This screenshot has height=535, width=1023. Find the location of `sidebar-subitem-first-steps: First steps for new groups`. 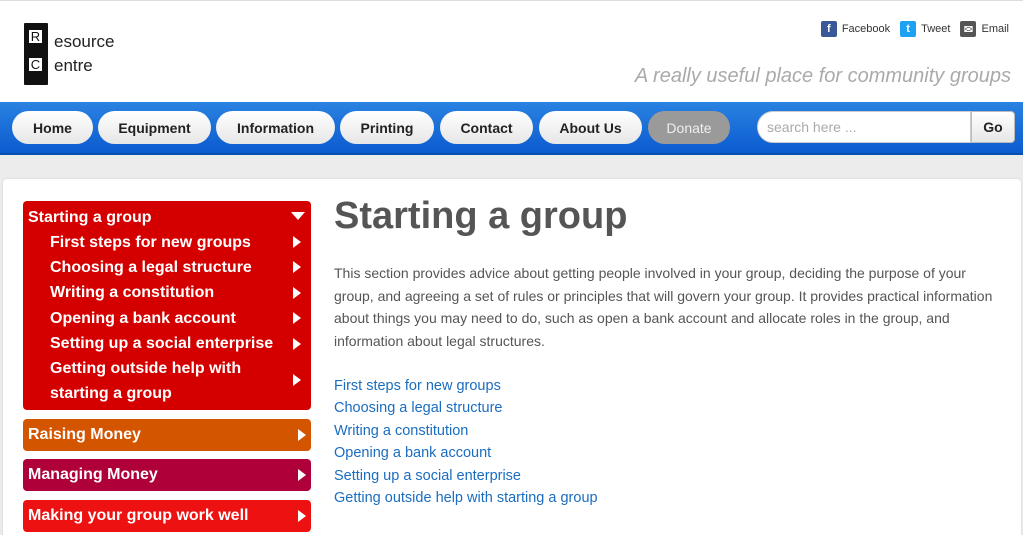

sidebar-subitem-first-steps: First steps for new groups is located at coordinates (150, 243).